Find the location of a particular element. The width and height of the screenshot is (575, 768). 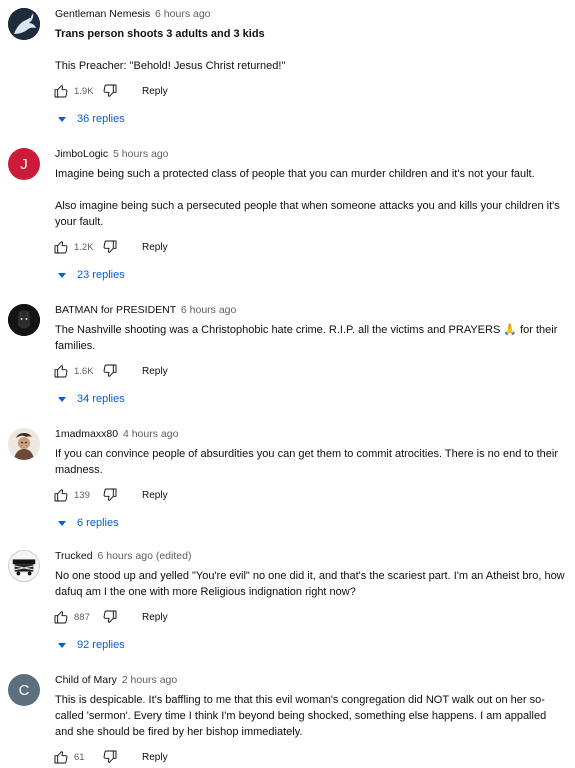

comment-time: 2 hours ago is located at coordinates (149, 680).